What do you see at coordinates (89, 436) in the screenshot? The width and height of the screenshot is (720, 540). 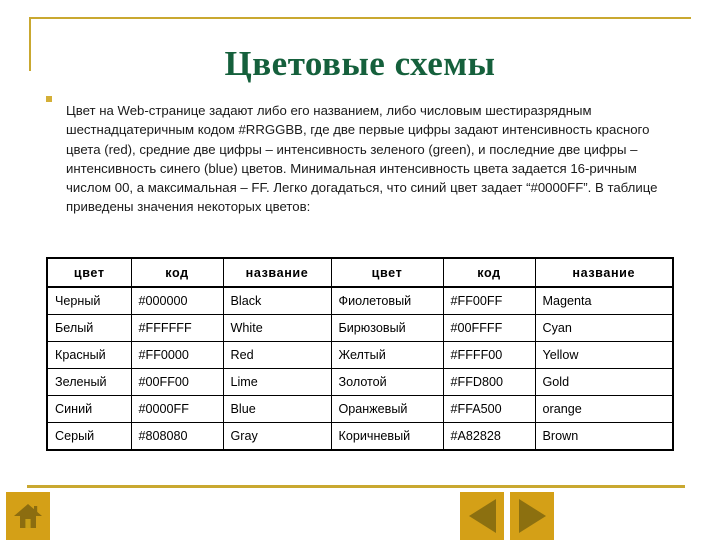 I see `table-cell: Серый` at bounding box center [89, 436].